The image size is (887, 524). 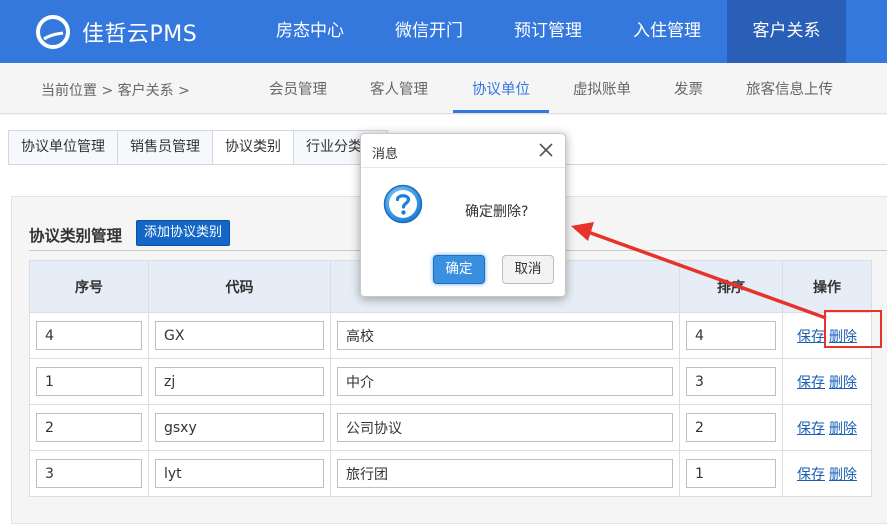 What do you see at coordinates (89, 286) in the screenshot?
I see `column-header-index: 序号` at bounding box center [89, 286].